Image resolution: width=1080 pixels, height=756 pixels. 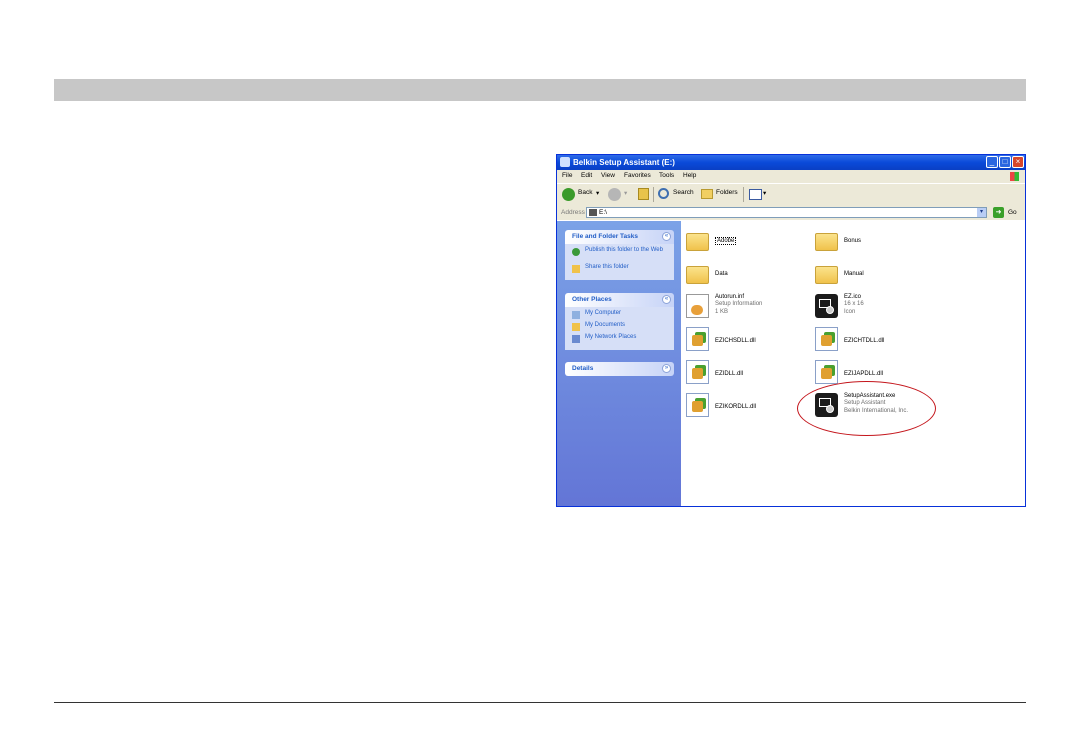 What do you see at coordinates (864, 374) in the screenshot?
I see `file-name: EZIJAPDLL.dll` at bounding box center [864, 374].